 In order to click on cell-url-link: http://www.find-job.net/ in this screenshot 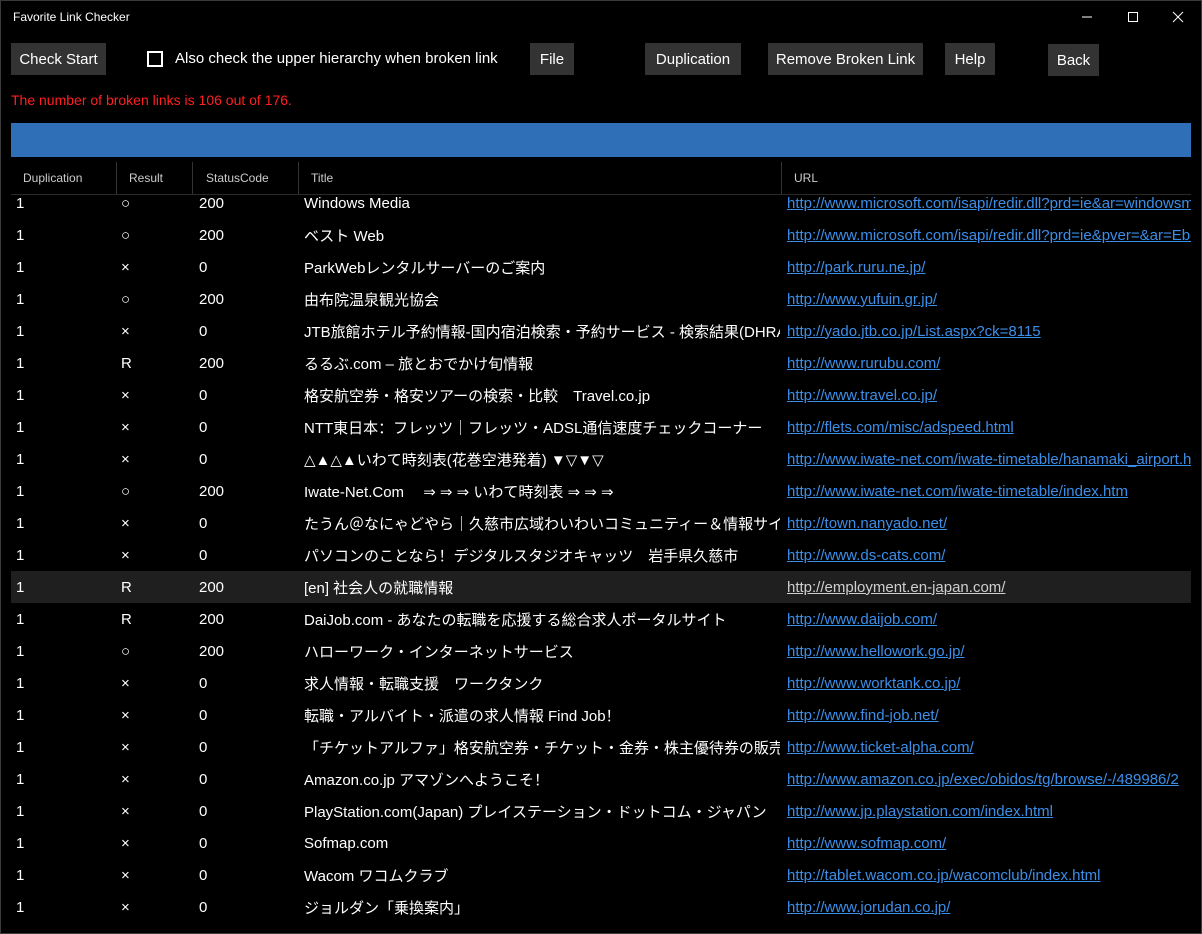, I will do `click(989, 715)`.